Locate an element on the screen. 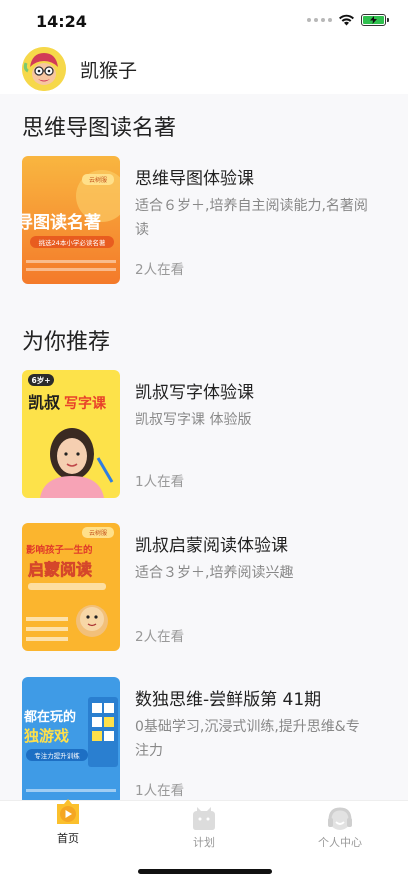 This screenshot has height=883, width=408. thumb-headline: 都在玩的 is located at coordinates (49, 717).